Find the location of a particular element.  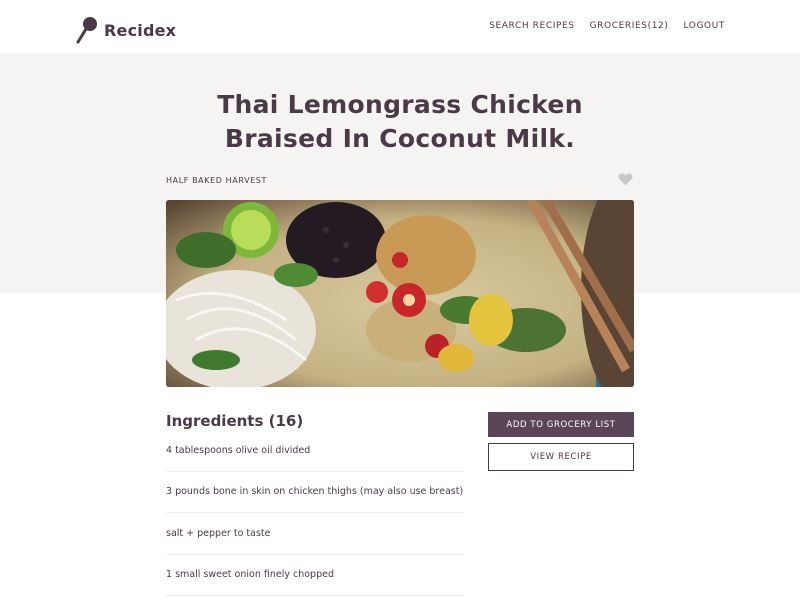

view-recipe-button: VIEW RECIPE is located at coordinates (561, 457).